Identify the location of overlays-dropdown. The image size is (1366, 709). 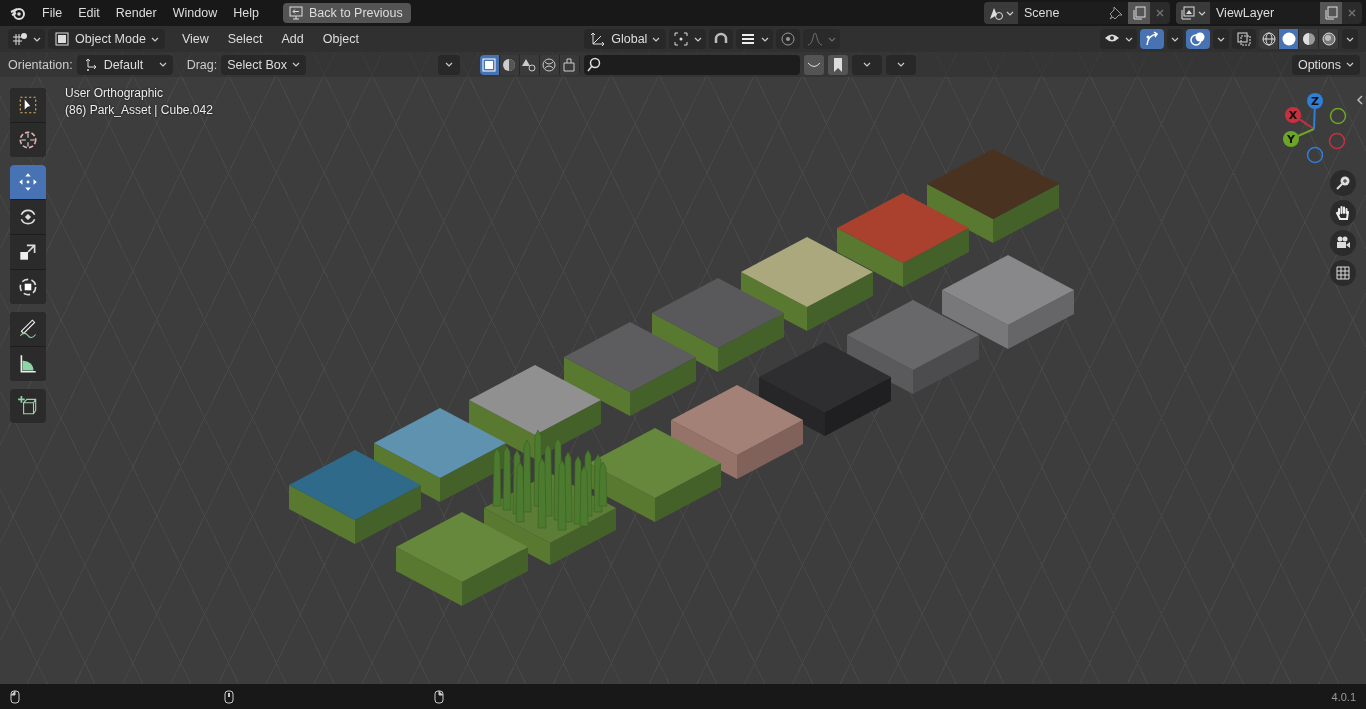
(1221, 39).